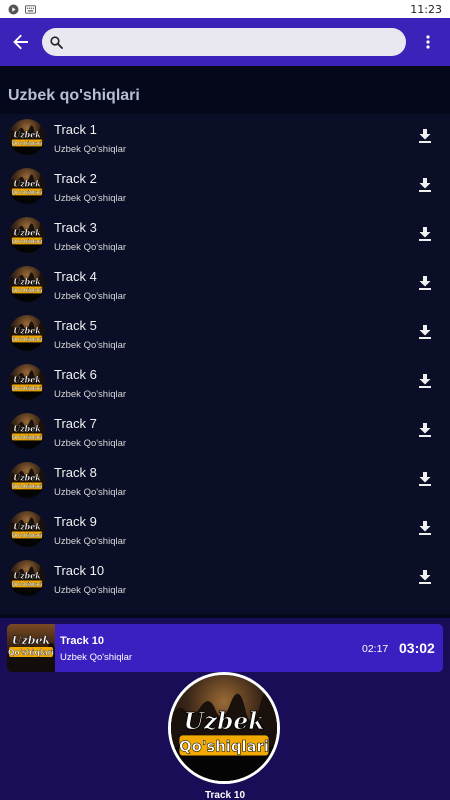 The image size is (450, 800). What do you see at coordinates (90, 530) in the screenshot?
I see `track-info: Track 9 Uzbek Qo'shiqlar` at bounding box center [90, 530].